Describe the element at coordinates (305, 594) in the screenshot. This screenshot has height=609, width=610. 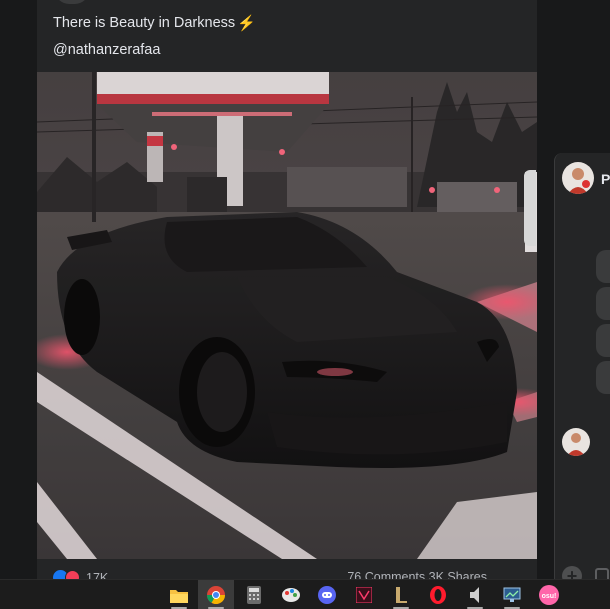
I see `windows-taskbar: osu!` at that location.